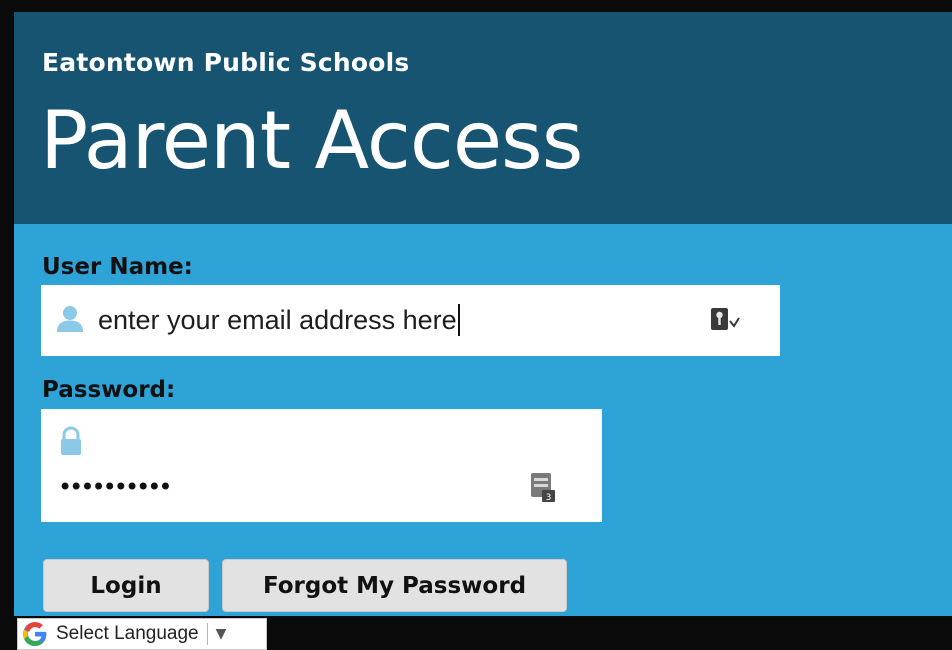 This screenshot has height=650, width=952. What do you see at coordinates (321, 465) in the screenshot?
I see `password-field: •••••••••• 3` at bounding box center [321, 465].